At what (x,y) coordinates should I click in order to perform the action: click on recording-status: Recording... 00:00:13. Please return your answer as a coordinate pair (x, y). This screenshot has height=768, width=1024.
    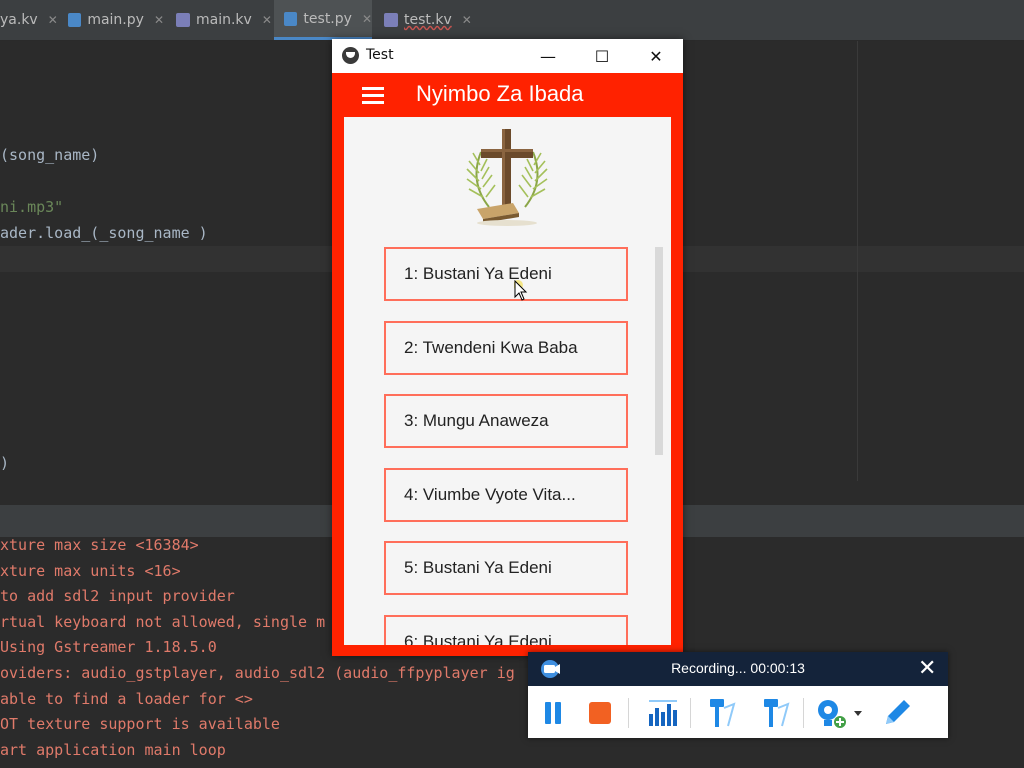
    Looking at the image, I should click on (738, 668).